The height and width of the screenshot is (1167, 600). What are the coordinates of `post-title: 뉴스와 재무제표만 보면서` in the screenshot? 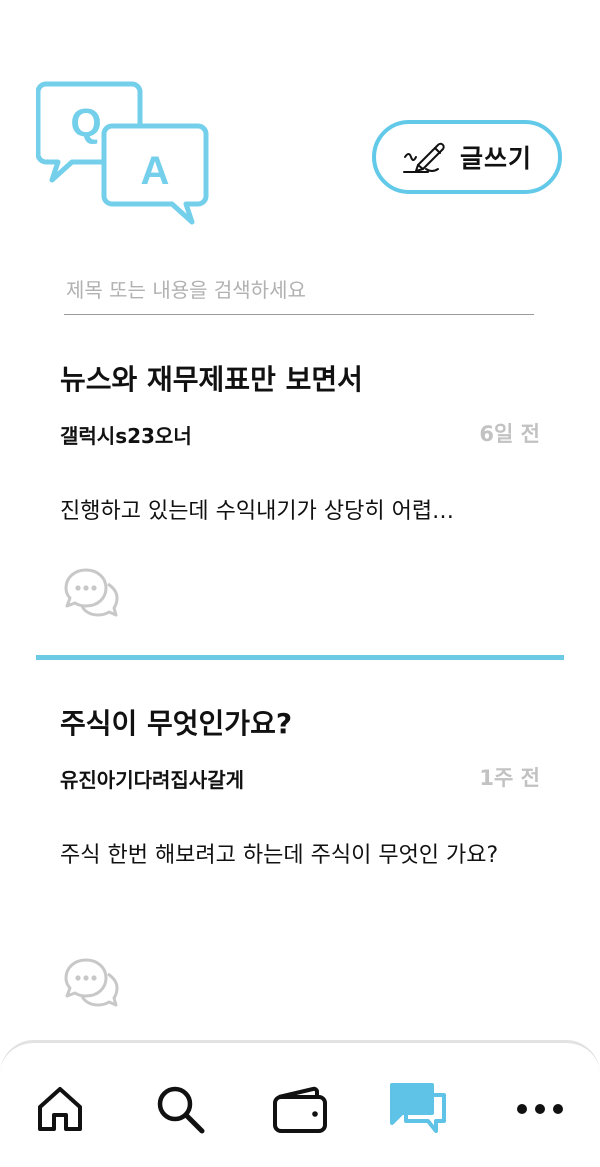 It's located at (211, 379).